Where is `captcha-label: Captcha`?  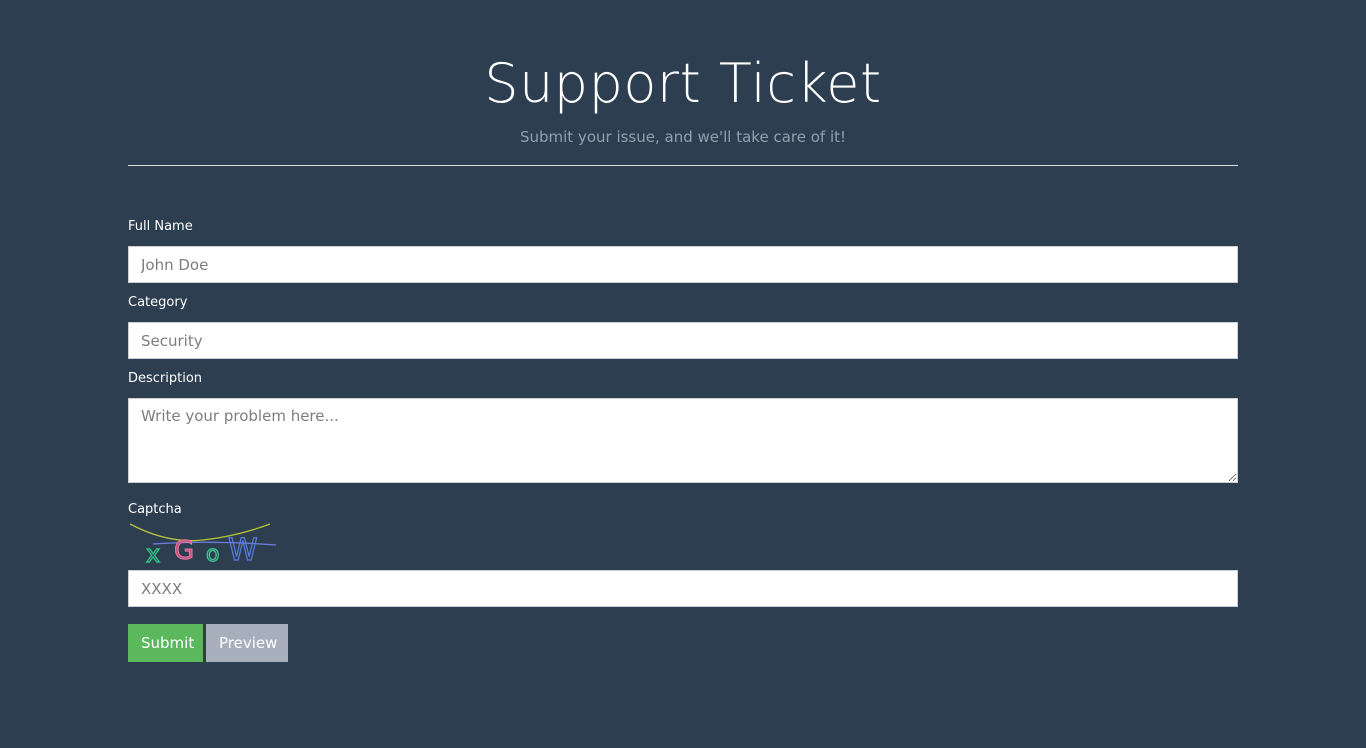
captcha-label: Captcha is located at coordinates (155, 509).